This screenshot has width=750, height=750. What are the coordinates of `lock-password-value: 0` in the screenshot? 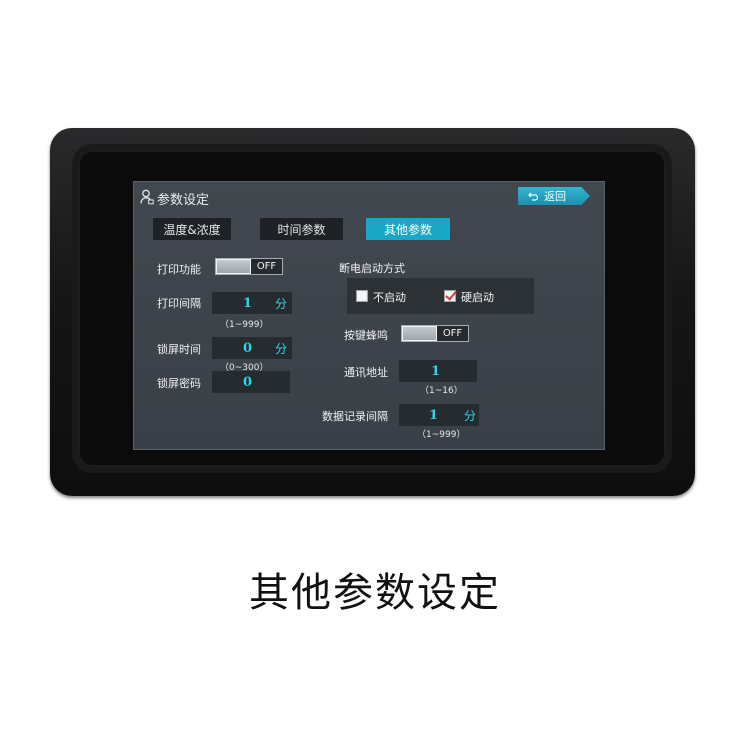 It's located at (248, 382).